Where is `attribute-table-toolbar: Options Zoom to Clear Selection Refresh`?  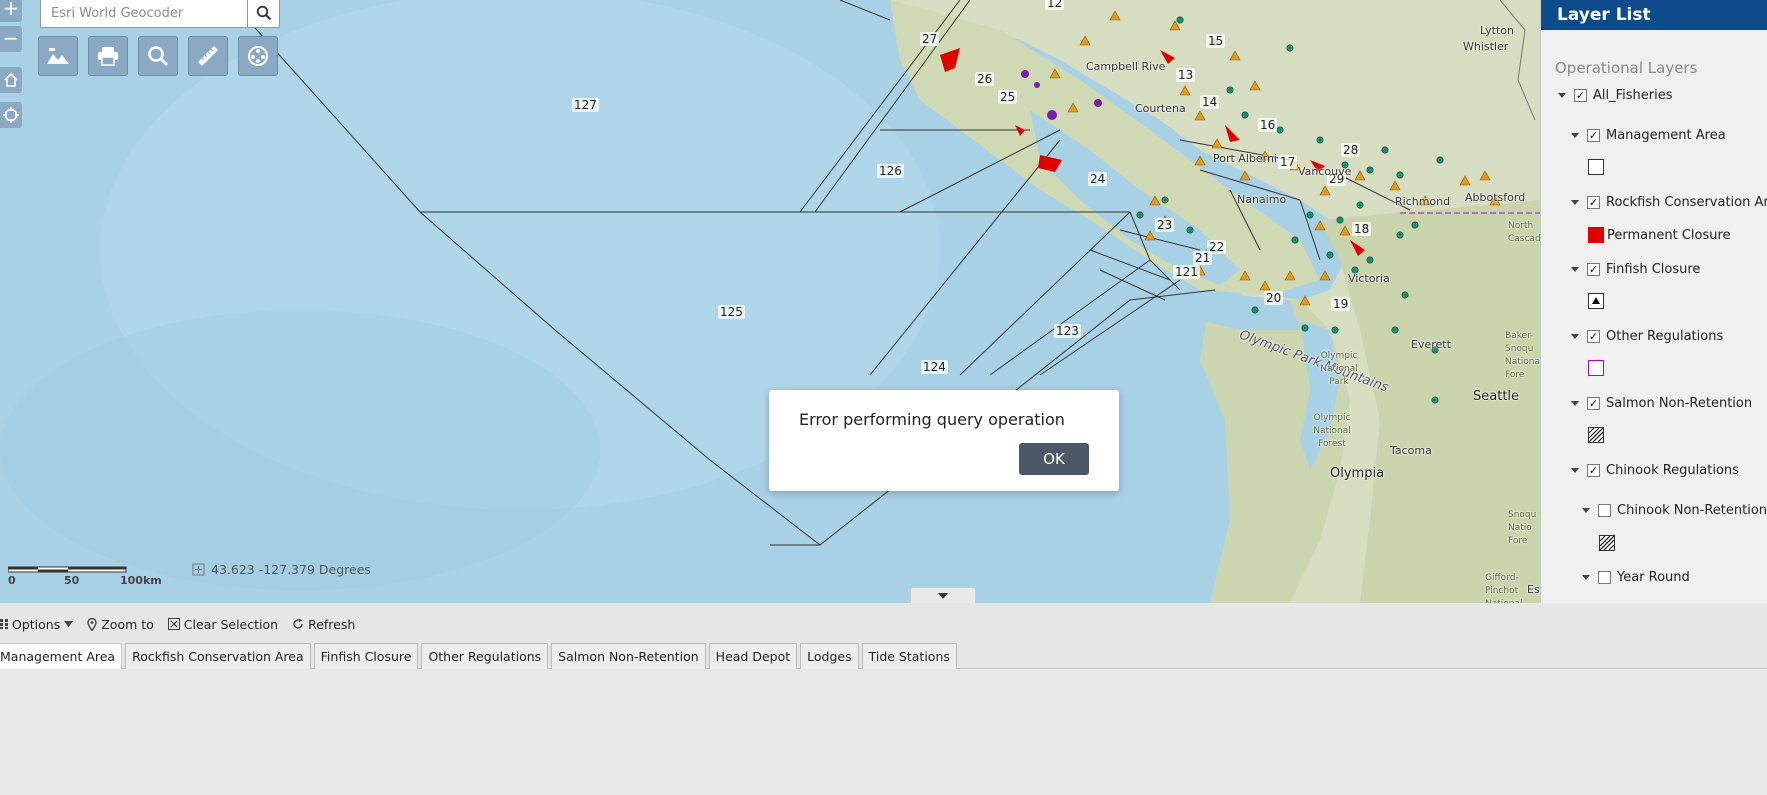
attribute-table-toolbar: Options Zoom to Clear Selection Refresh is located at coordinates (883, 624).